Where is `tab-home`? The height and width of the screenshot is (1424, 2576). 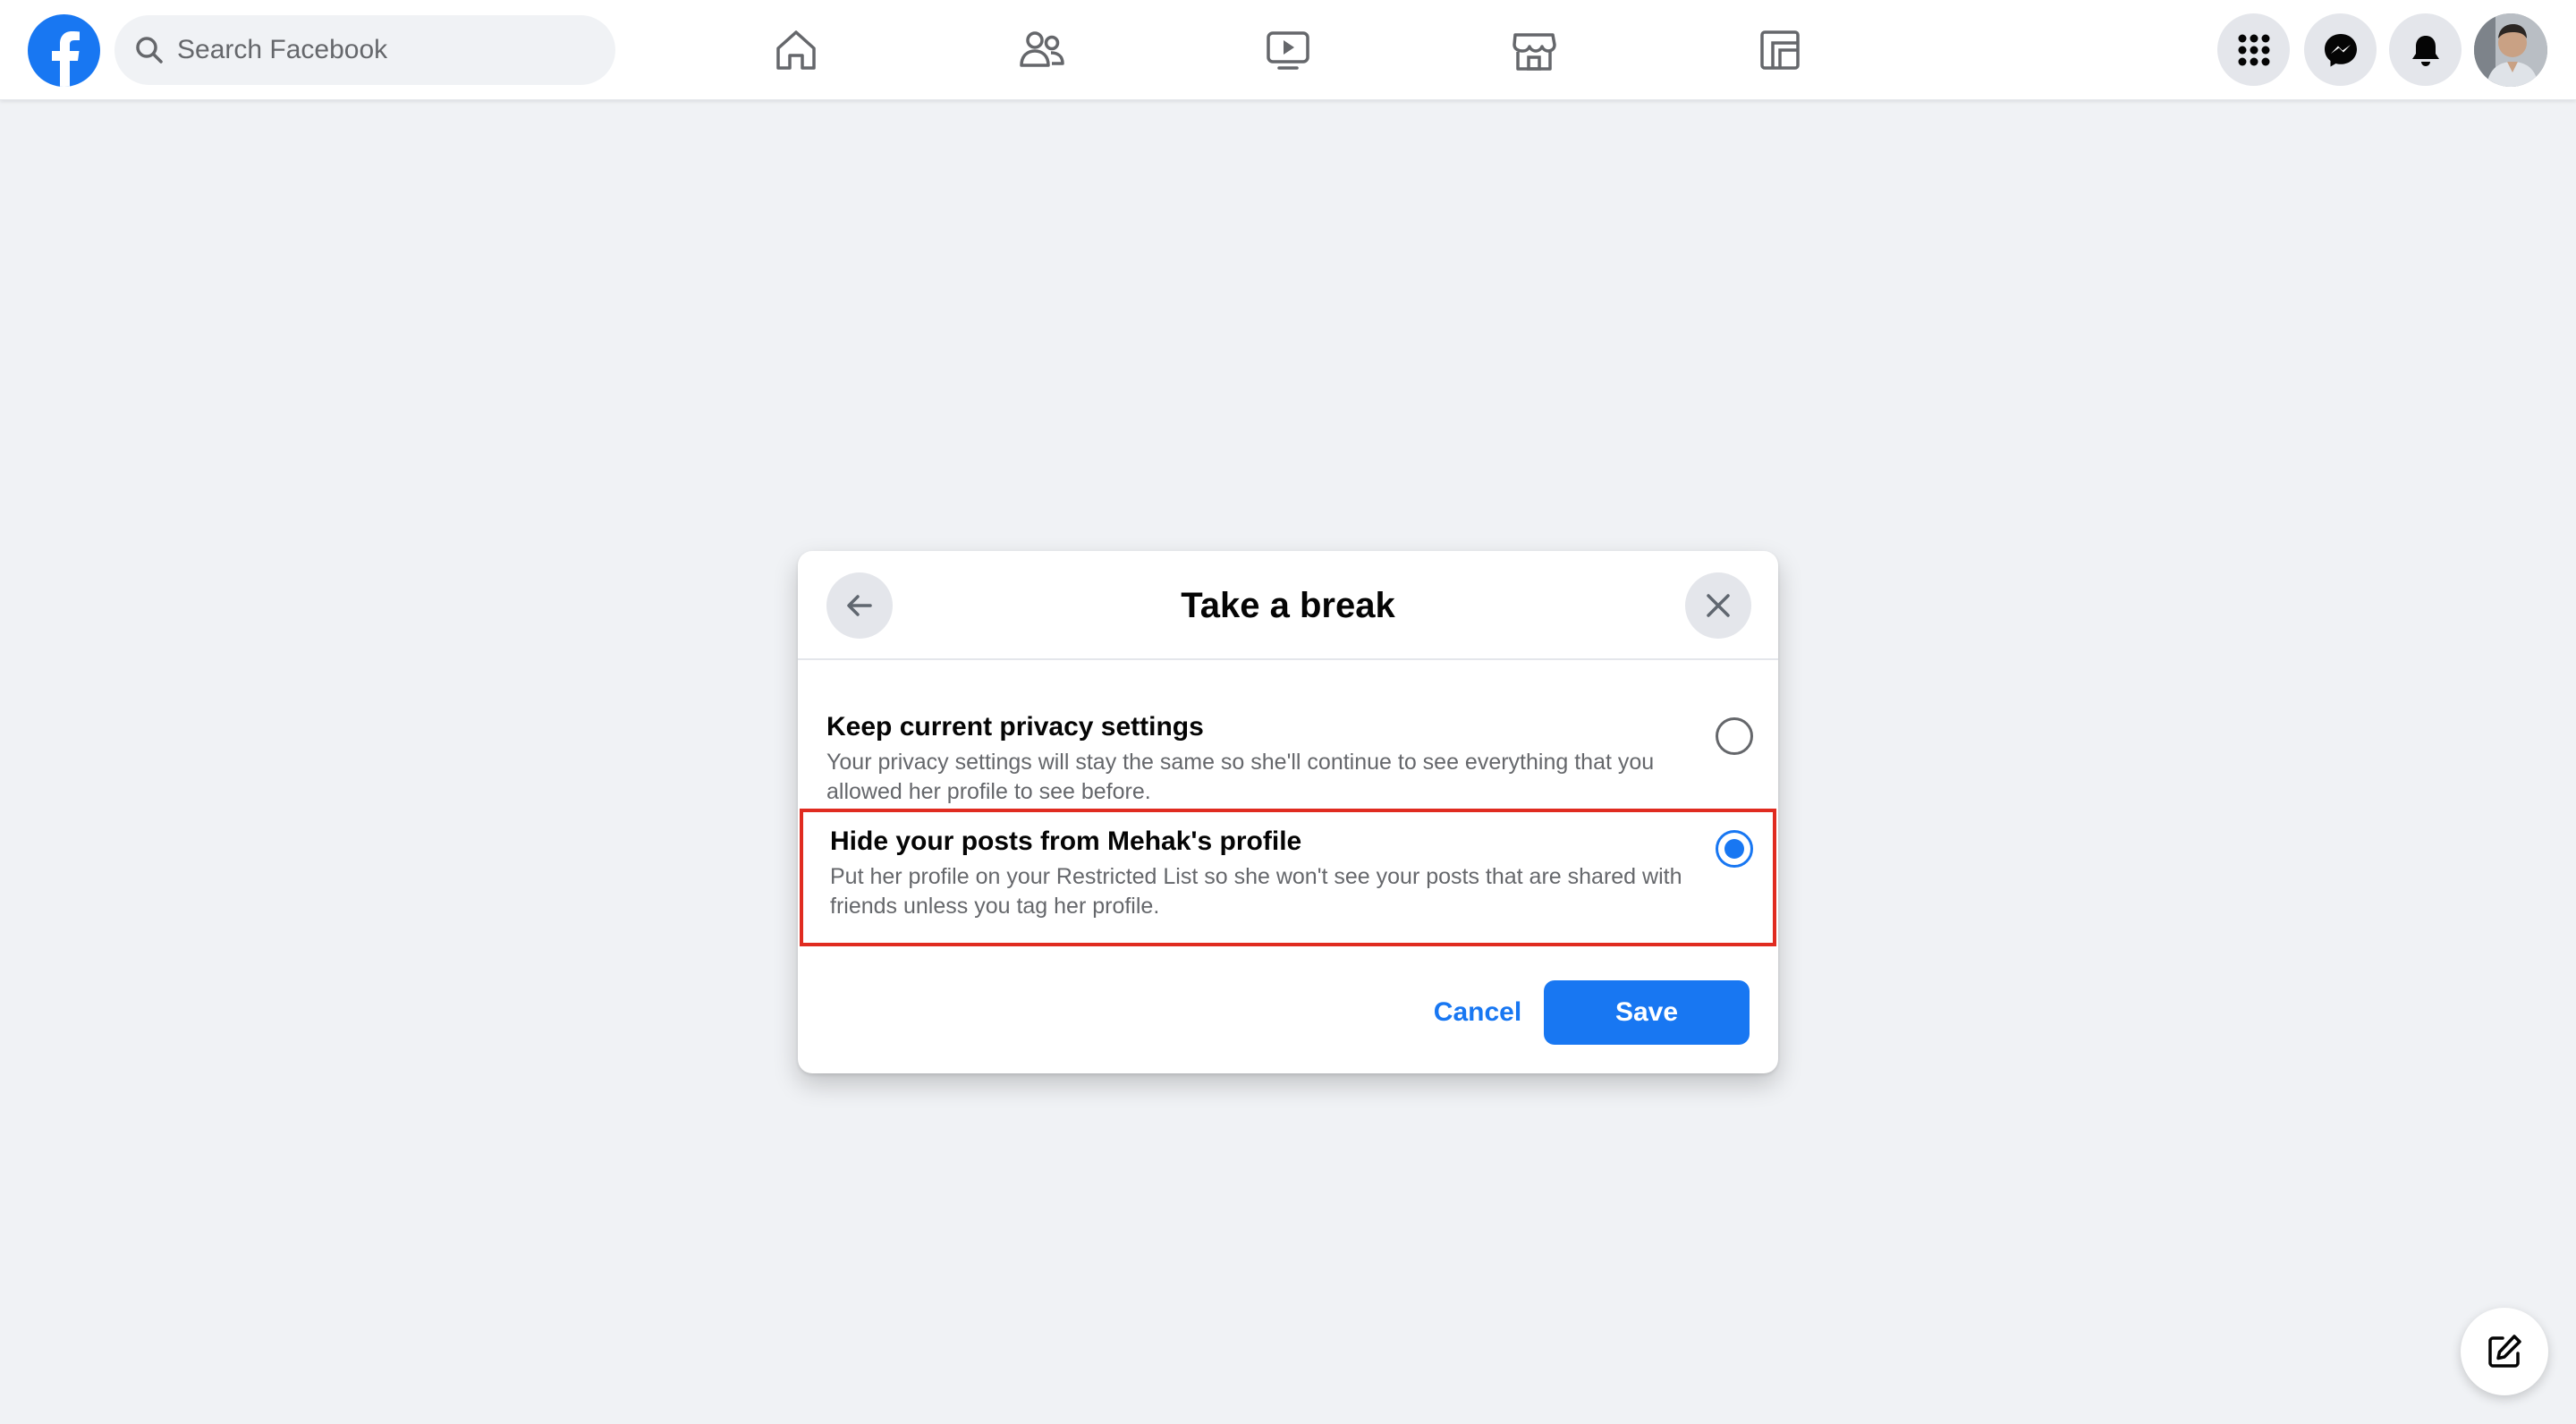 tab-home is located at coordinates (796, 50).